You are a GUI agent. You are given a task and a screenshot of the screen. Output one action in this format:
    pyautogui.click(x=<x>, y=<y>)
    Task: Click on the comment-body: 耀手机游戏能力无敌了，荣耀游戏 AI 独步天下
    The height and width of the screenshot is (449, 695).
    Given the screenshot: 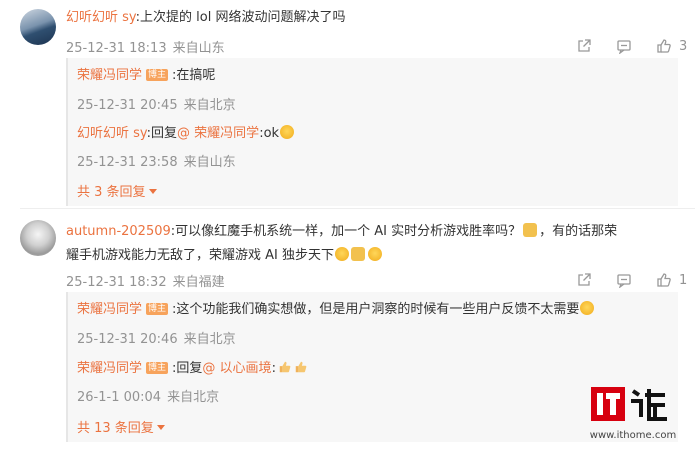 What is the action you would take?
    pyautogui.click(x=200, y=255)
    